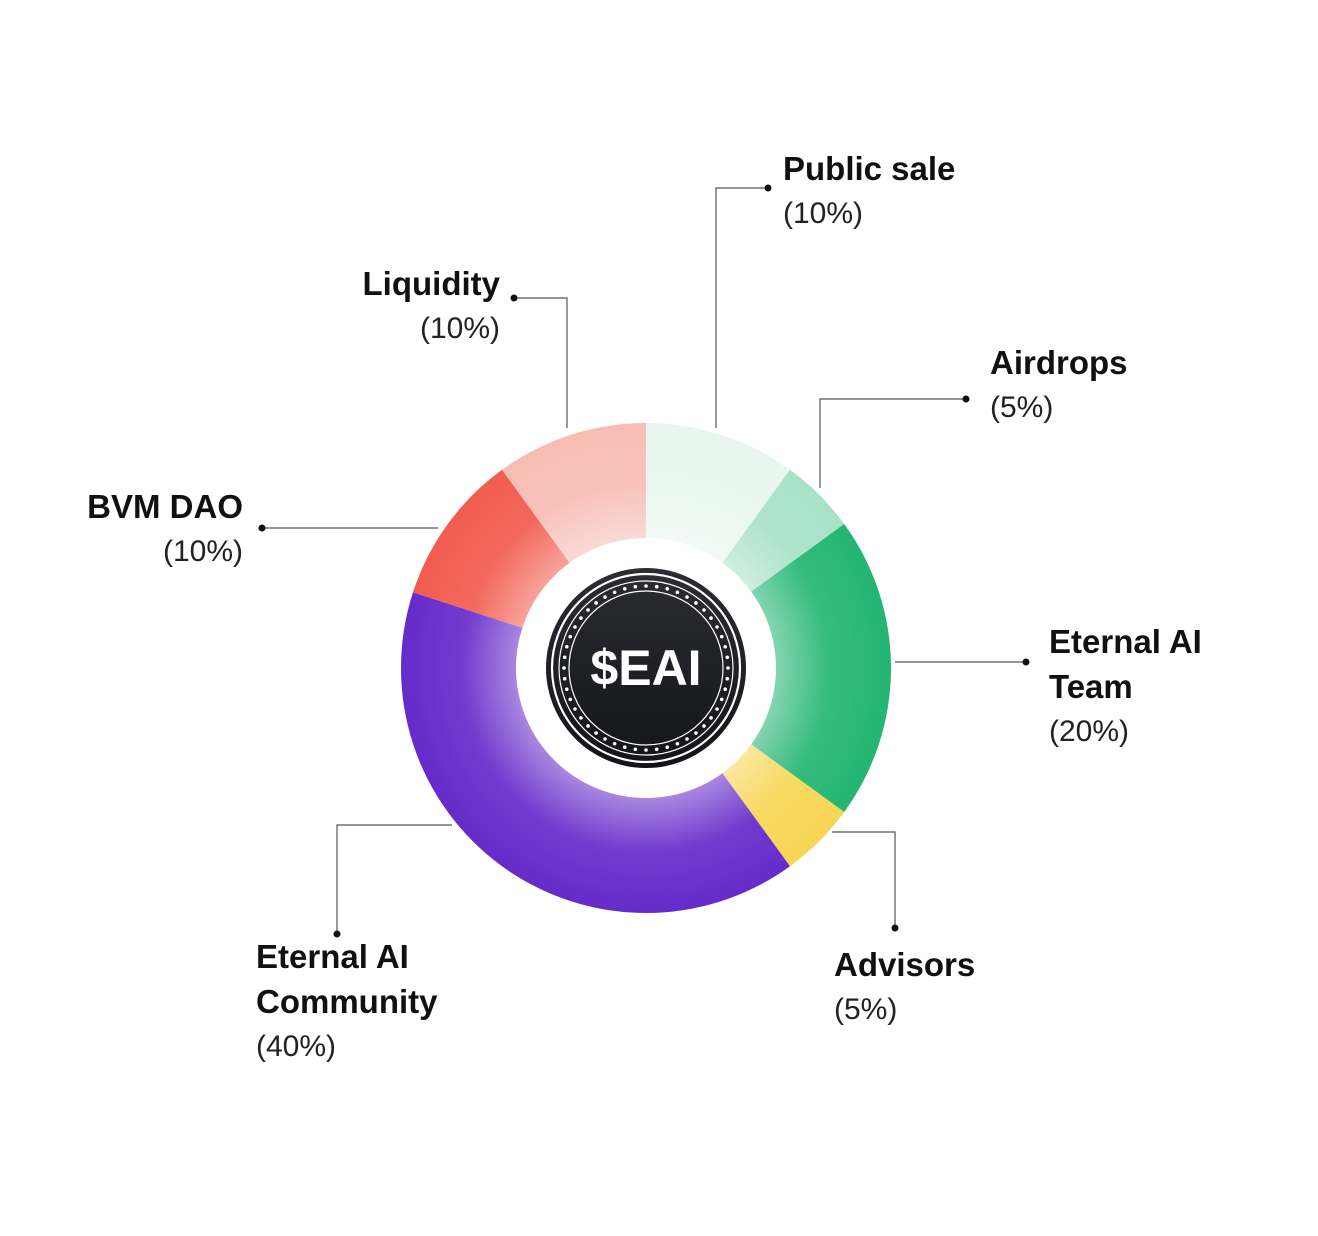  I want to click on slice-name-line: Community, so click(347, 1001).